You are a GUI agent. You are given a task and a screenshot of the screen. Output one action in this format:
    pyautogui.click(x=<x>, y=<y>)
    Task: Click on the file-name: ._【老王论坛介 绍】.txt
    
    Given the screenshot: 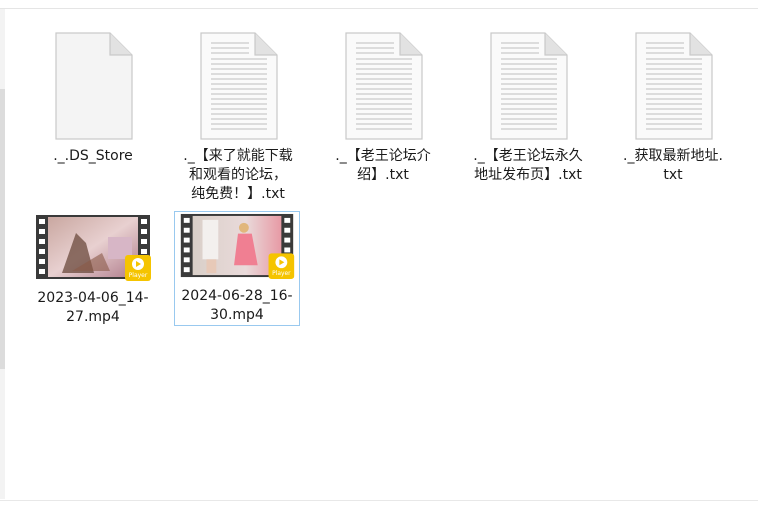 What is the action you would take?
    pyautogui.click(x=383, y=165)
    